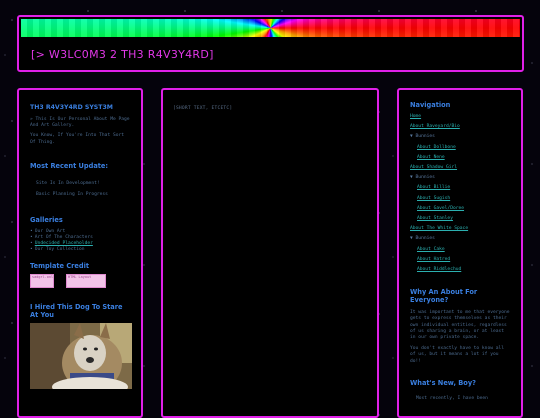 This screenshot has height=418, width=540. I want to click on header-banner: [> W3LC0M3 2 TH3 R4V3Y4RD], so click(270, 43).